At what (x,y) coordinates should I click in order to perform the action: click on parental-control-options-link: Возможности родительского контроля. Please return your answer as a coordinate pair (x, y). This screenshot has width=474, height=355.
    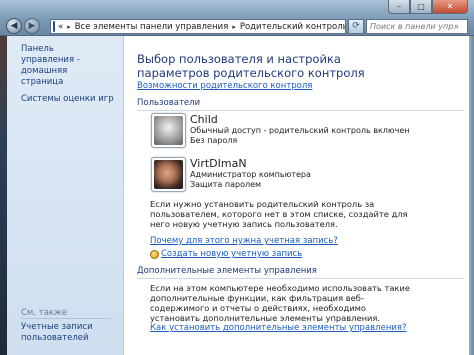
    Looking at the image, I should click on (224, 86).